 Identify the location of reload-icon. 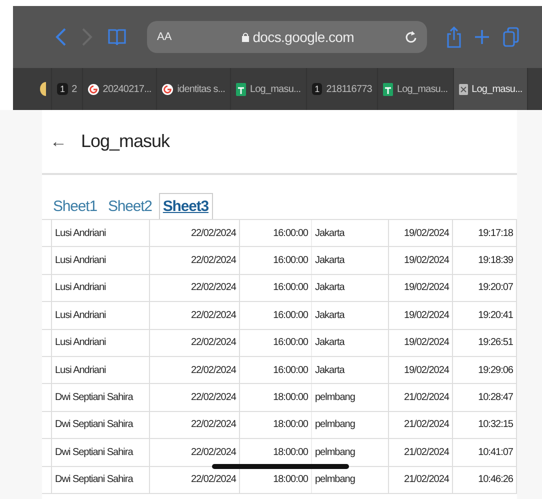
(411, 37).